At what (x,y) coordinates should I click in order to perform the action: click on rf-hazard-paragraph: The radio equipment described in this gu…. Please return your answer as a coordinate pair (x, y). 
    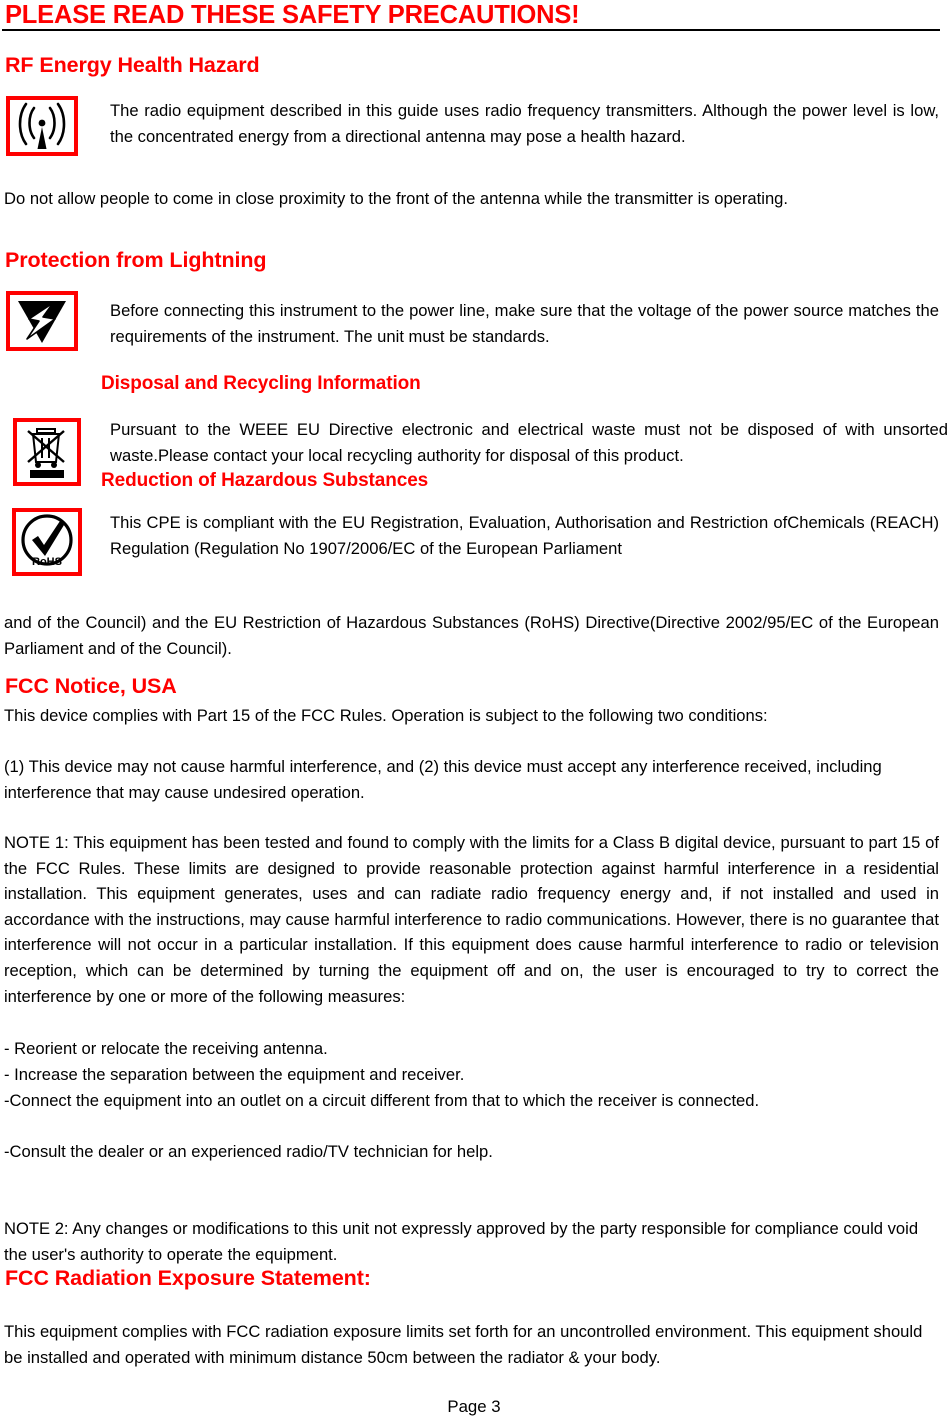
    Looking at the image, I should click on (524, 123).